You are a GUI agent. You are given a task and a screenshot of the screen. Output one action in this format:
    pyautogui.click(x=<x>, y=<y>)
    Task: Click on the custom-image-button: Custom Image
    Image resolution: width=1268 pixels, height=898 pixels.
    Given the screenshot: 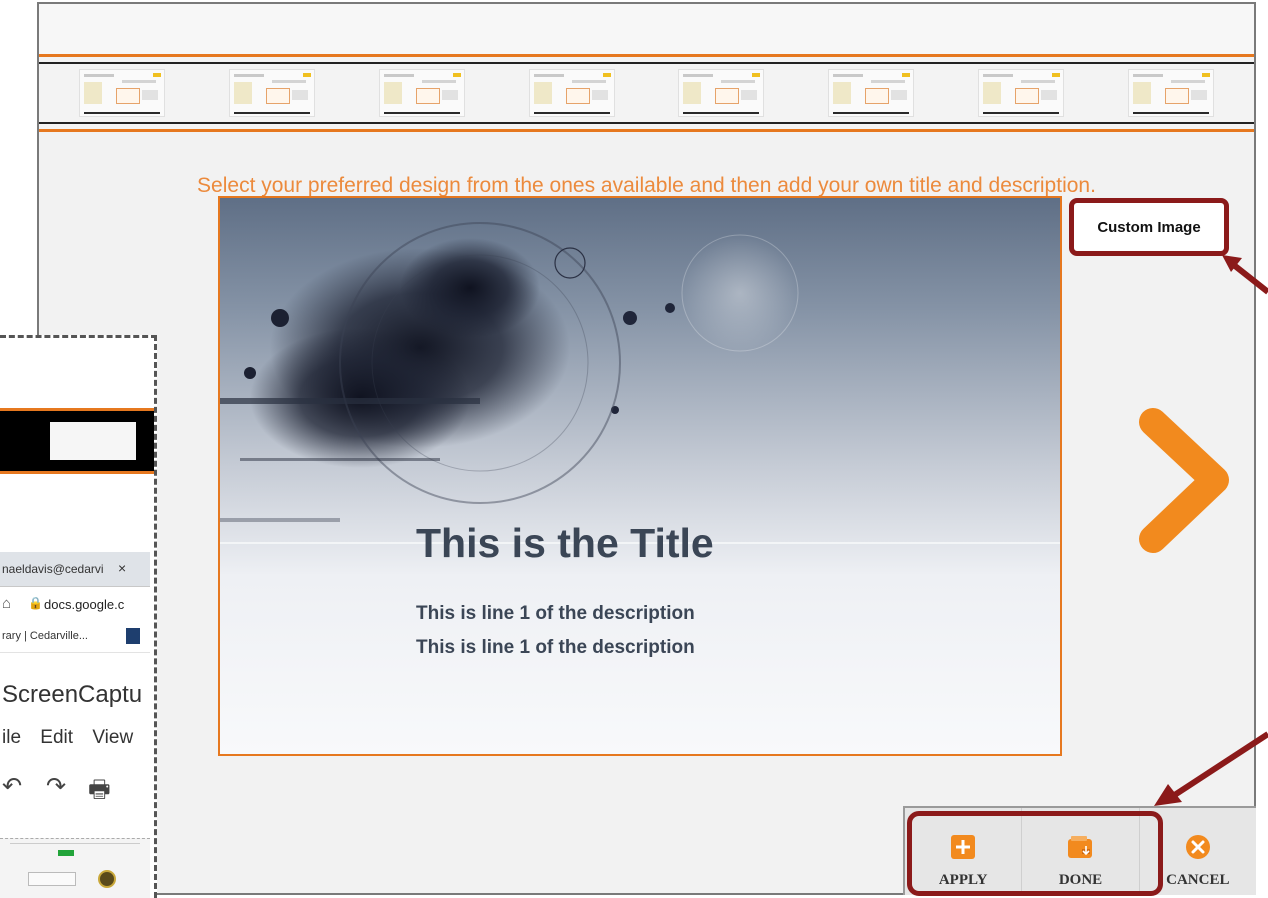 What is the action you would take?
    pyautogui.click(x=1149, y=227)
    